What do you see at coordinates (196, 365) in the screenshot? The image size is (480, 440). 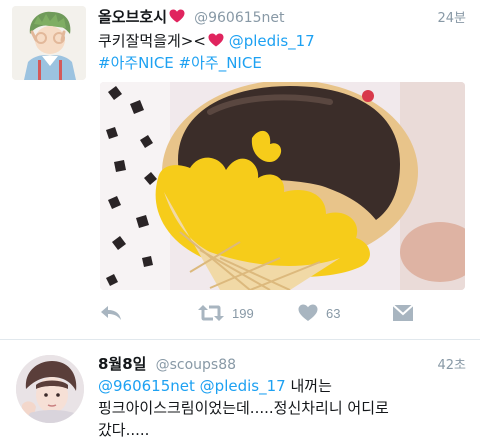 I see `handle: @scoups88` at bounding box center [196, 365].